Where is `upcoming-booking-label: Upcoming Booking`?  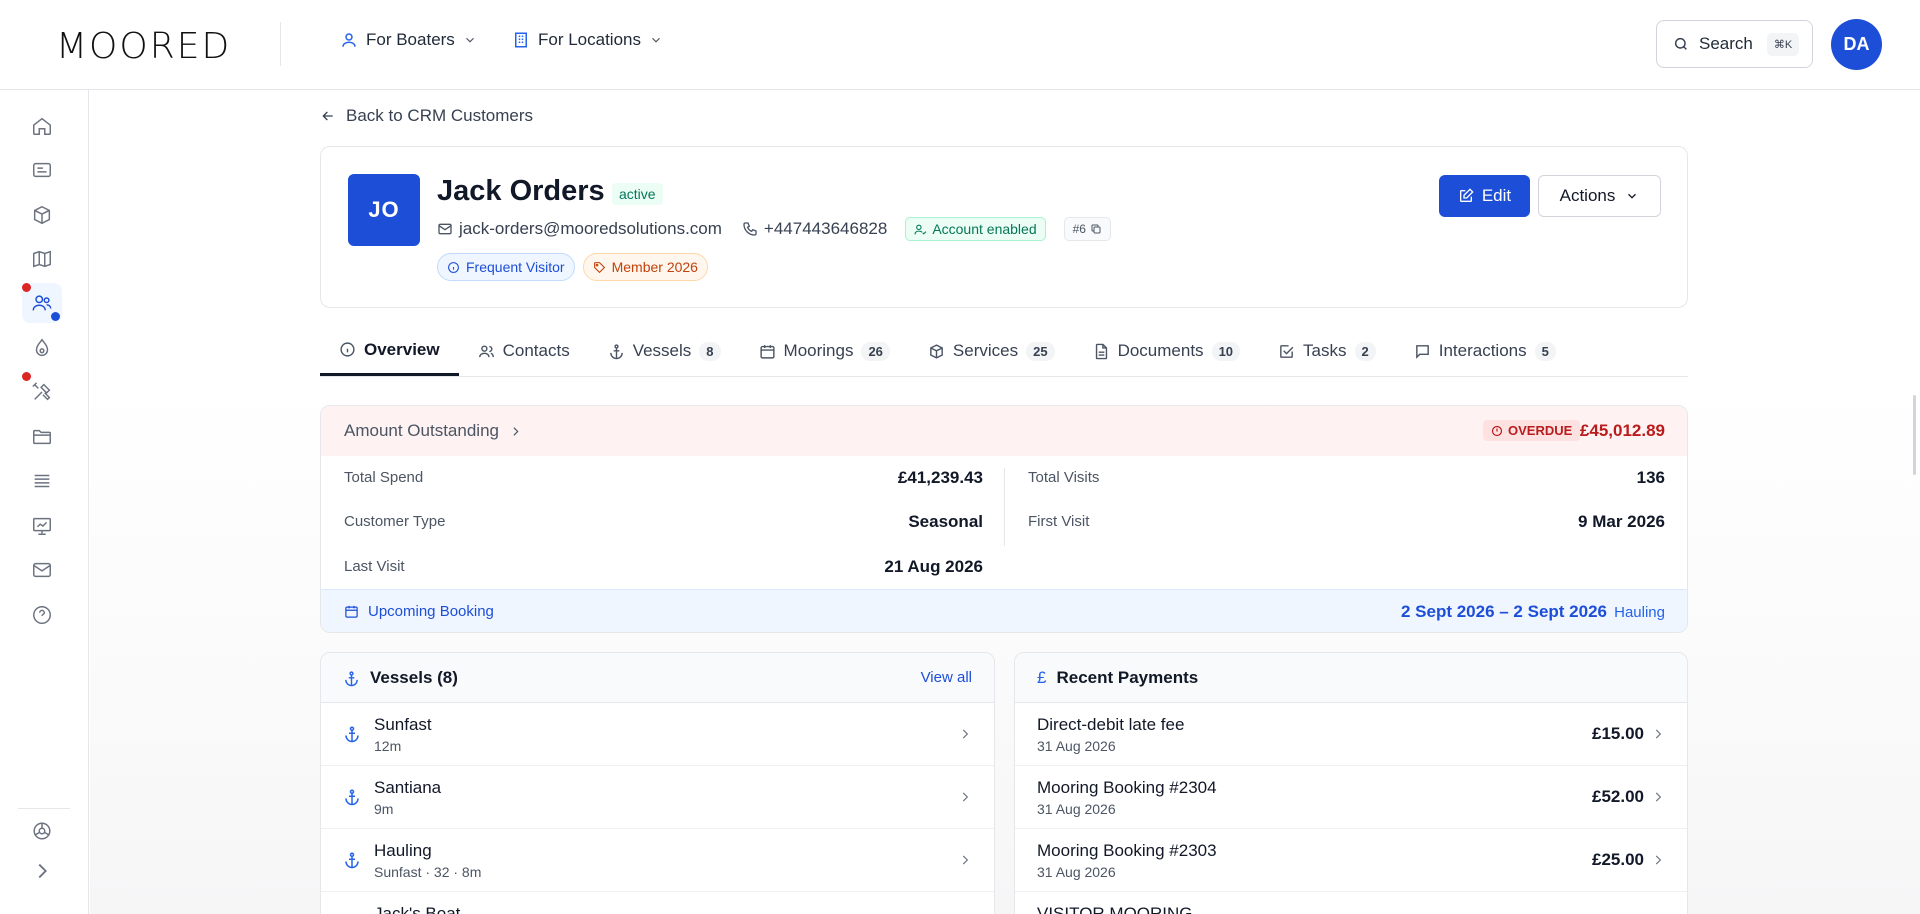
upcoming-booking-label: Upcoming Booking is located at coordinates (431, 611).